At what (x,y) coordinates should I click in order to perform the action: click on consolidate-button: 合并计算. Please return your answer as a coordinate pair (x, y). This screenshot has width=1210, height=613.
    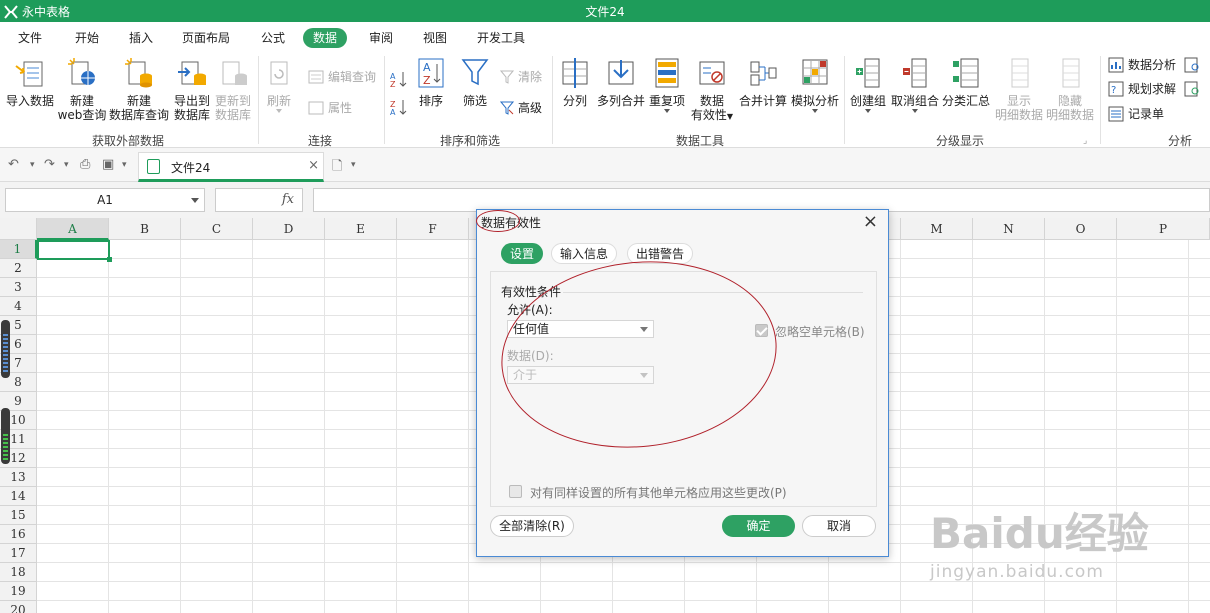
    Looking at the image, I should click on (763, 82).